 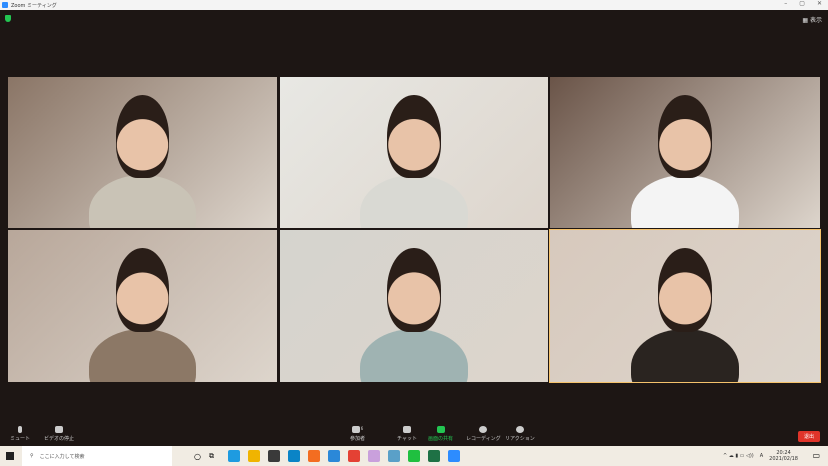 I want to click on video-label: ビデオの停止, so click(x=59, y=439).